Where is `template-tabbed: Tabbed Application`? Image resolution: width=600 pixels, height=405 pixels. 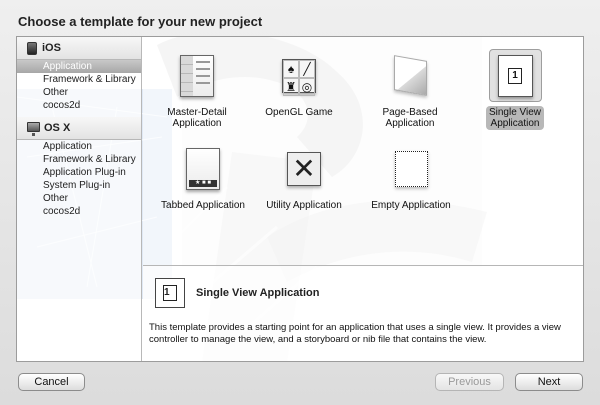
template-tabbed: Tabbed Application is located at coordinates (203, 184).